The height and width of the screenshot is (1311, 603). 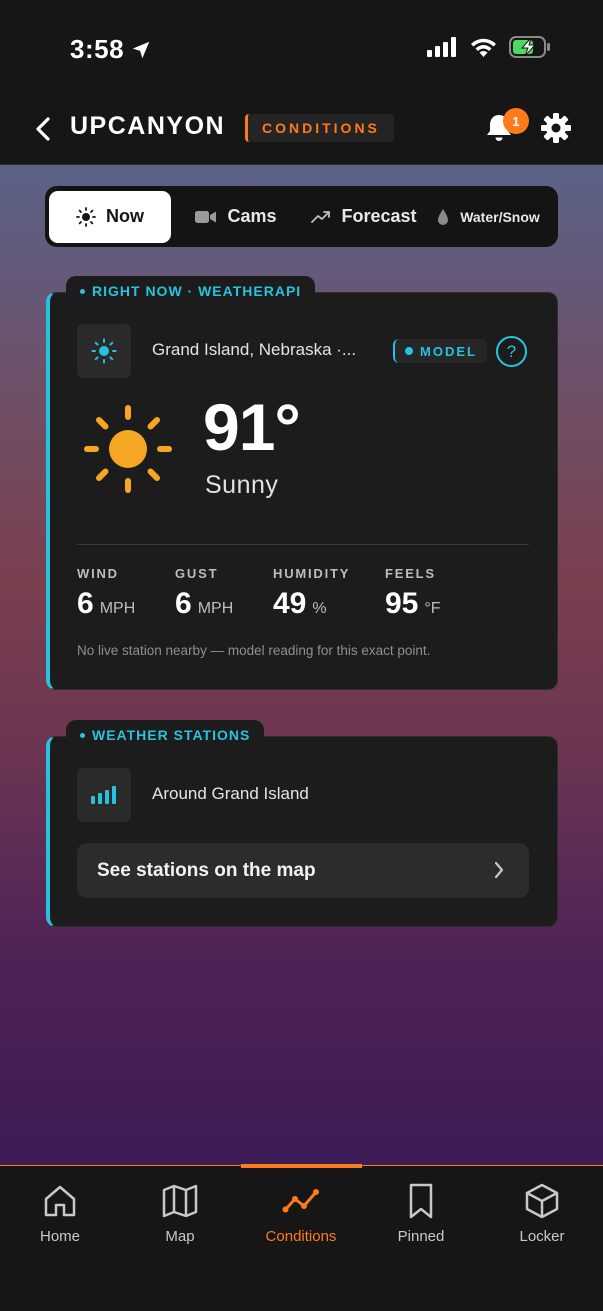 I want to click on nav-pinned: Pinned, so click(x=421, y=1213).